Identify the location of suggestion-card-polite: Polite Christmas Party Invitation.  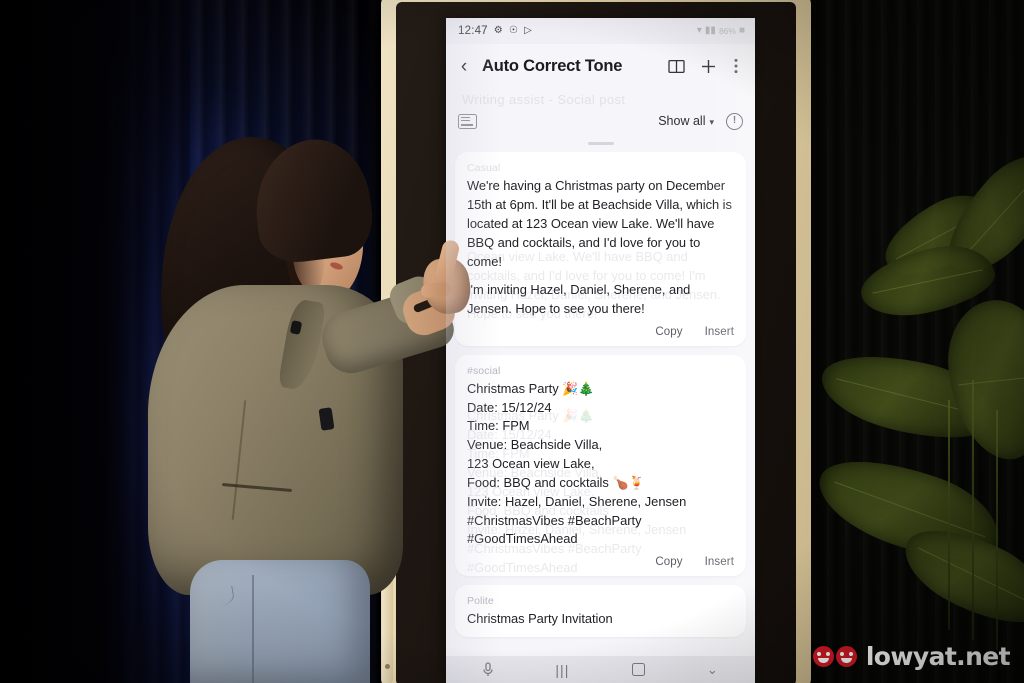
(600, 611).